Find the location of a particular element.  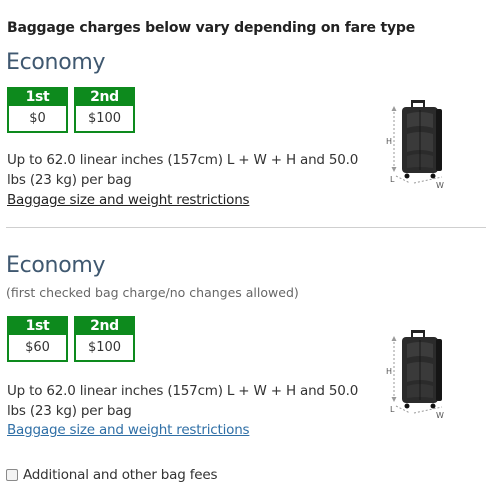

first-bag-charge: 1st bag $60 is located at coordinates (37, 339).